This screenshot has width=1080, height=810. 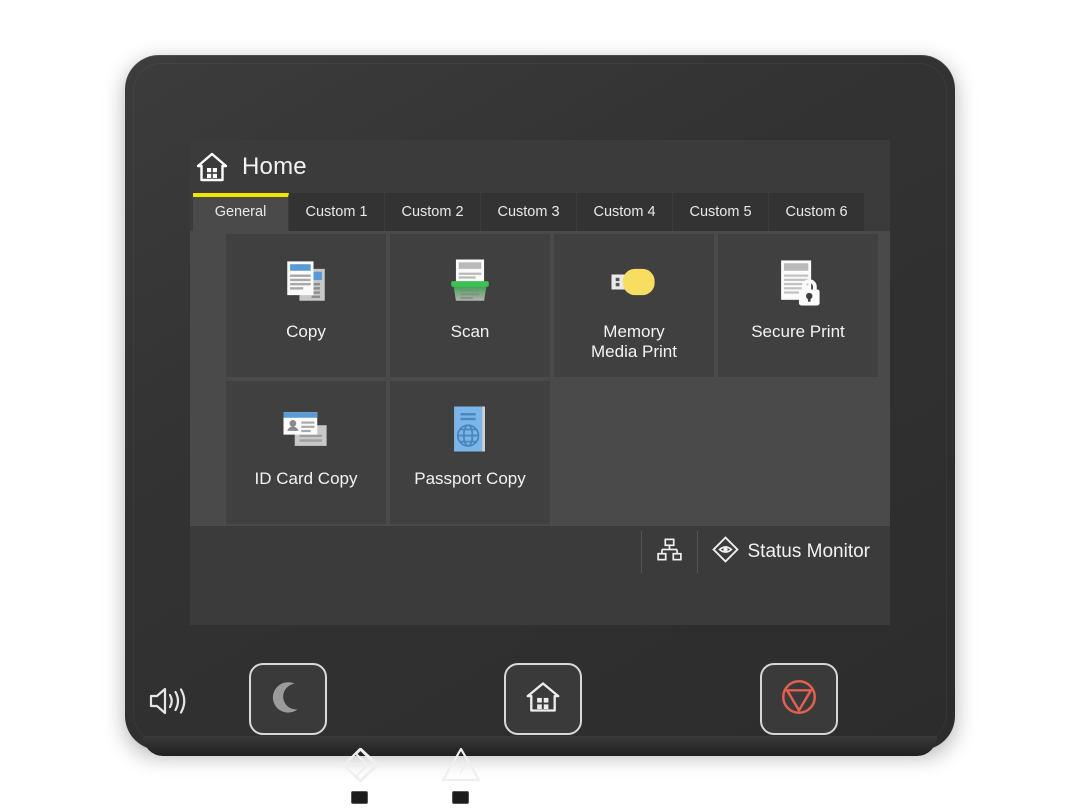 What do you see at coordinates (809, 551) in the screenshot?
I see `status-monitor-label: Status Monitor` at bounding box center [809, 551].